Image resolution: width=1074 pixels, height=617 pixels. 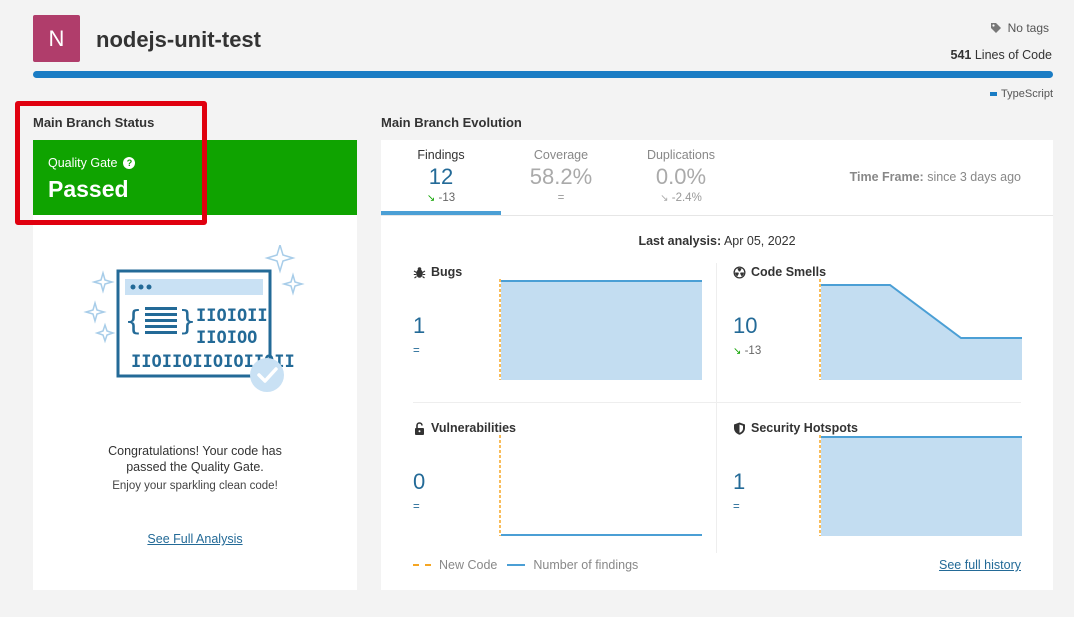 What do you see at coordinates (717, 215) in the screenshot?
I see `tabs-divider` at bounding box center [717, 215].